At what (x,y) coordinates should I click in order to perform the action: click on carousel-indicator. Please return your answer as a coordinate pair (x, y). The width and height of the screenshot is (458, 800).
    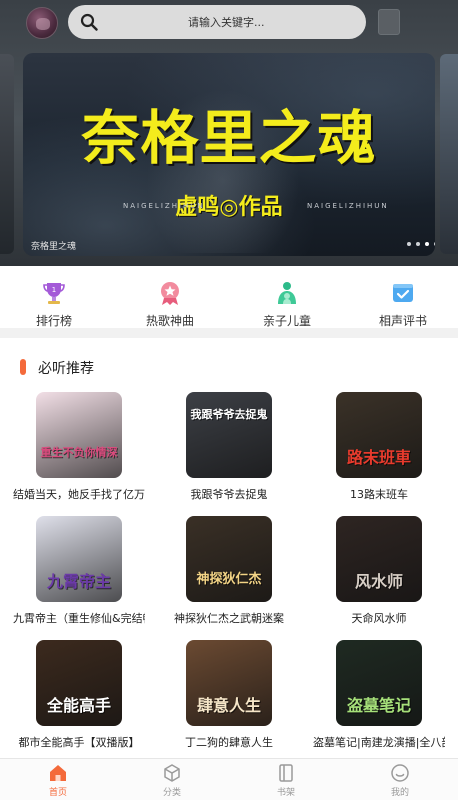
    Looking at the image, I should click on (421, 244).